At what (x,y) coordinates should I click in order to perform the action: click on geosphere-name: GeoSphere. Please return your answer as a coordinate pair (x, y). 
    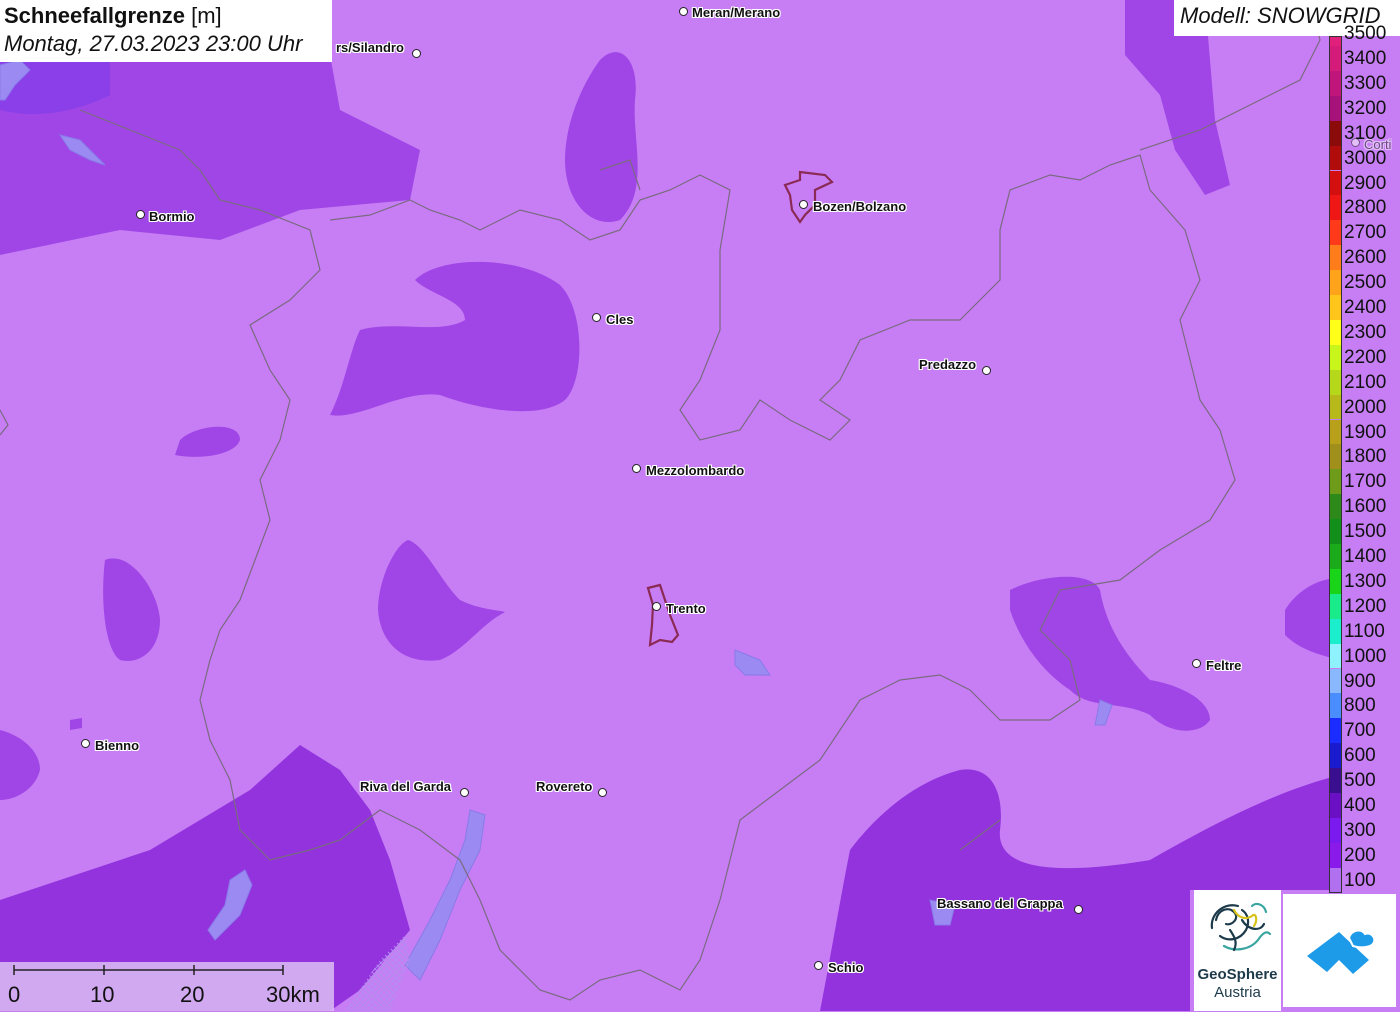
    Looking at the image, I should click on (1237, 974).